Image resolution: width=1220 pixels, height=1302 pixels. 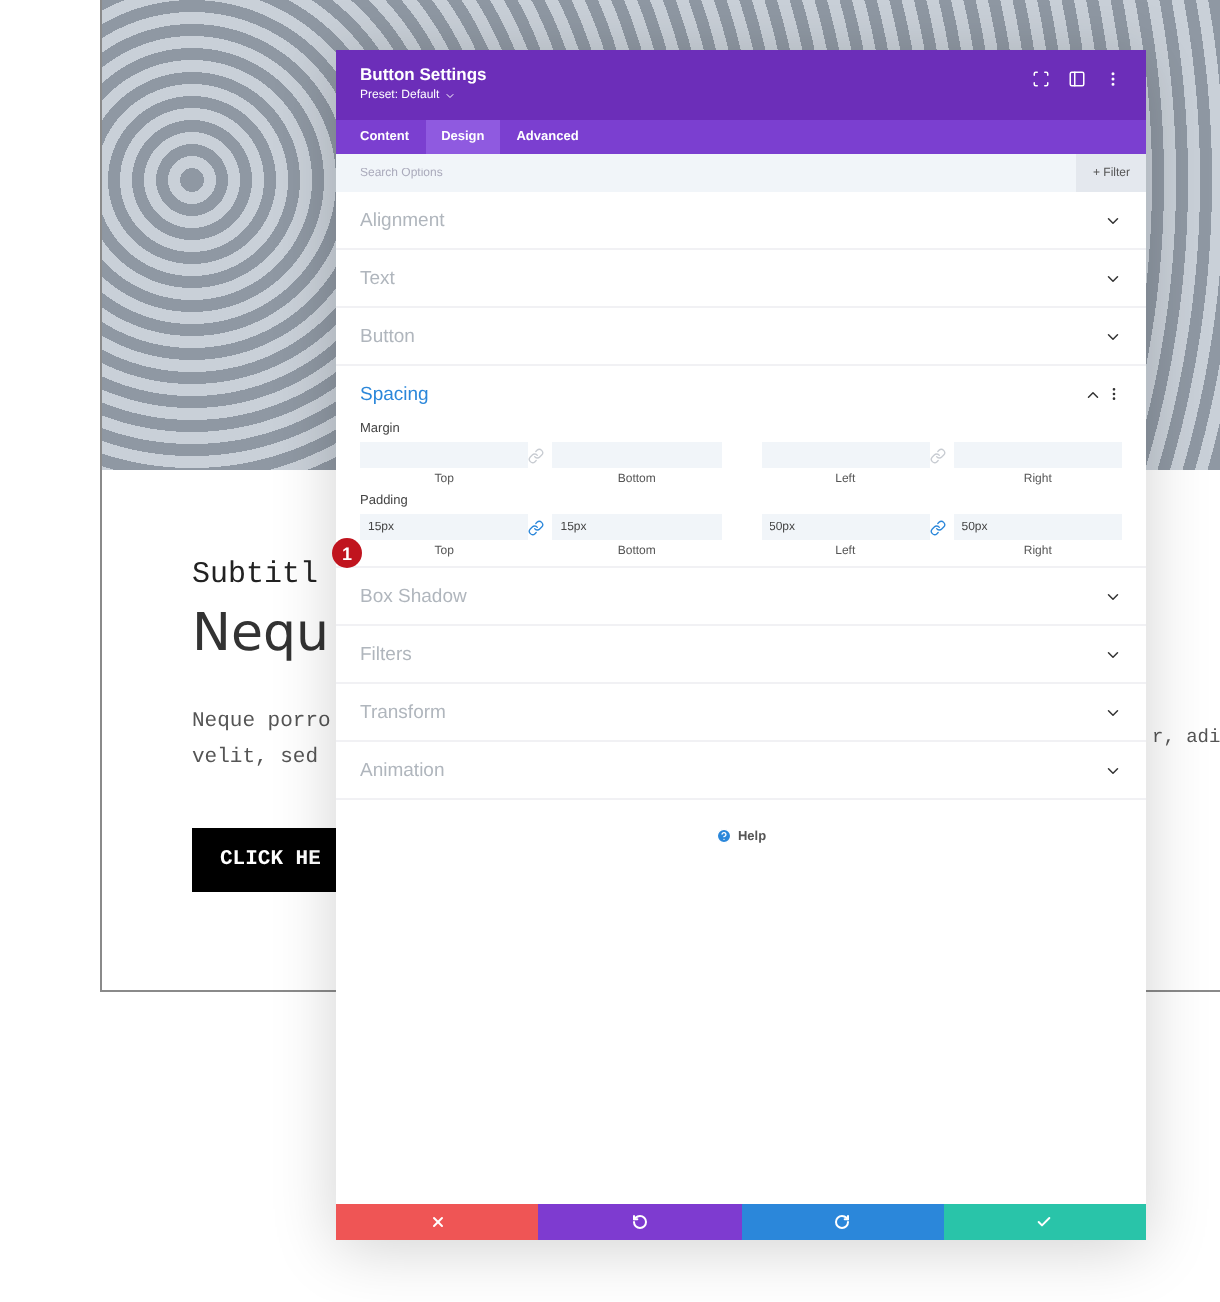 I want to click on heading: Nequ, so click(x=260, y=634).